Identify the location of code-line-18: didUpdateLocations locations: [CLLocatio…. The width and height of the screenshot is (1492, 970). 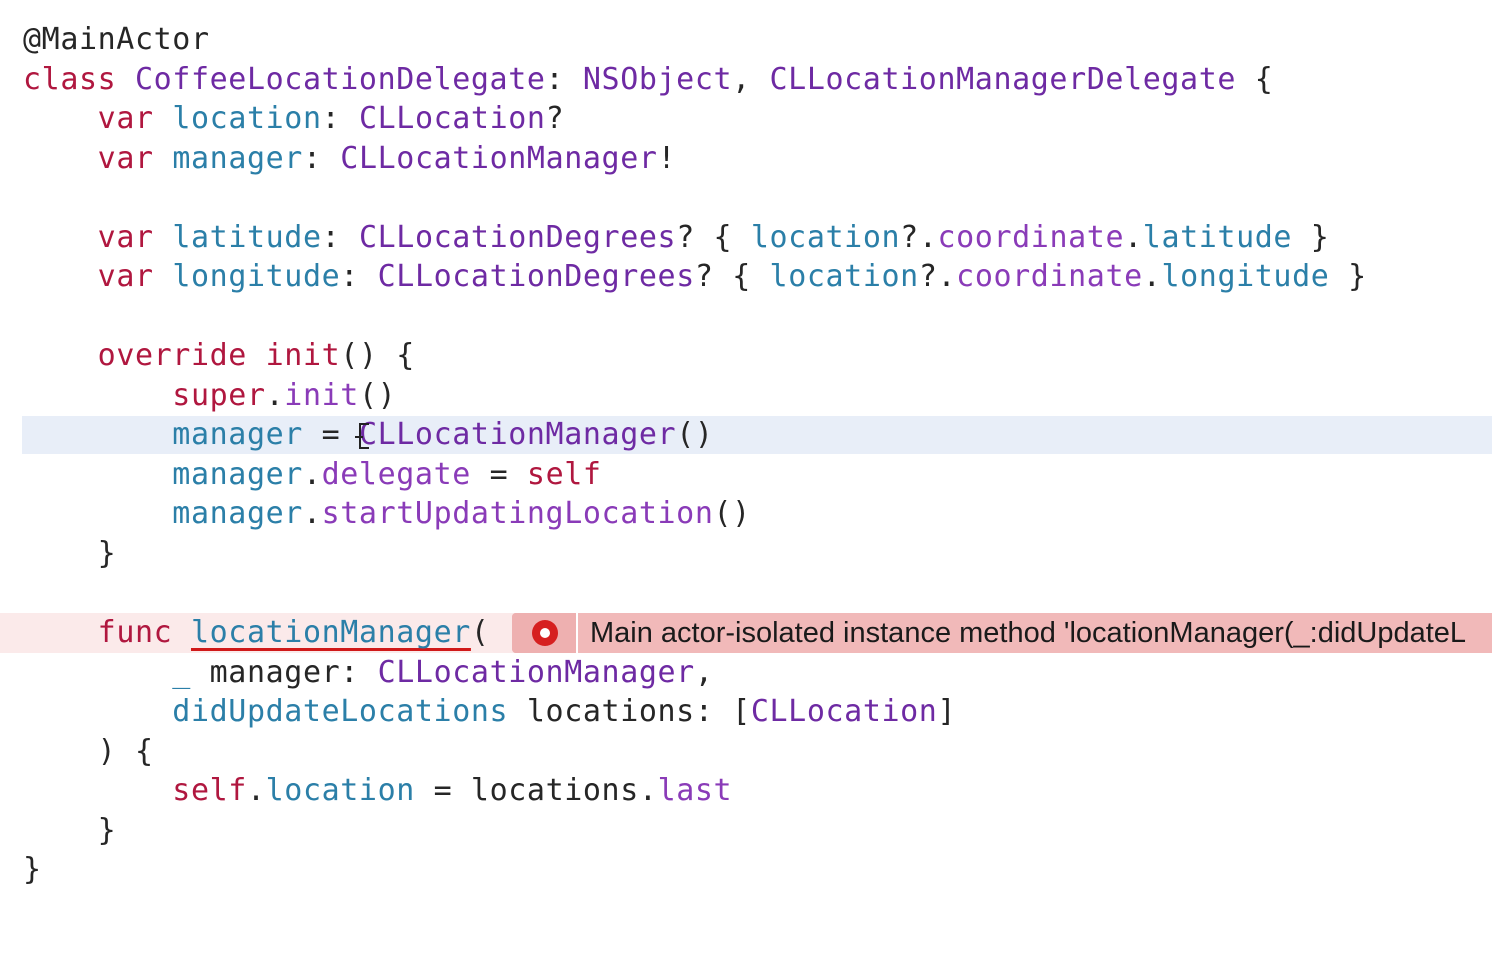
(746, 712).